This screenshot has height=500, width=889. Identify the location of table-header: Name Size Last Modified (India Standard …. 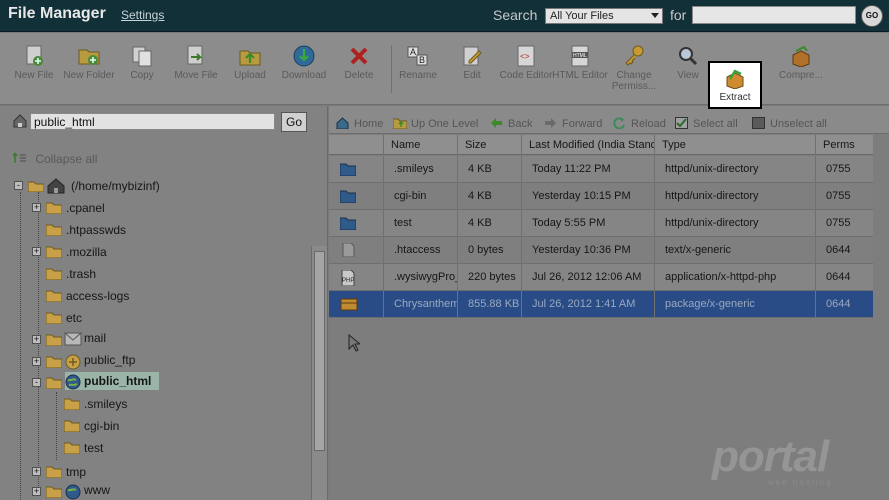
(601, 145).